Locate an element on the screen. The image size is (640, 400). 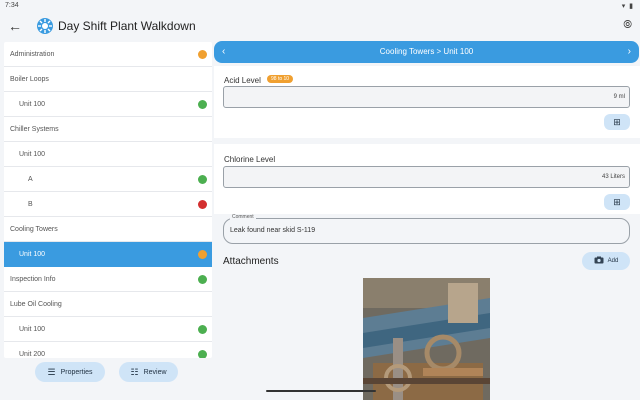
tree-item: Administration is located at coordinates (108, 54).